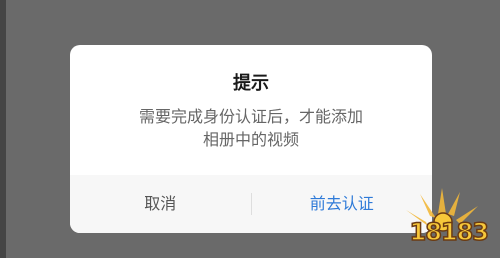 Image resolution: width=500 pixels, height=258 pixels. What do you see at coordinates (251, 83) in the screenshot?
I see `dialog-title: 提示` at bounding box center [251, 83].